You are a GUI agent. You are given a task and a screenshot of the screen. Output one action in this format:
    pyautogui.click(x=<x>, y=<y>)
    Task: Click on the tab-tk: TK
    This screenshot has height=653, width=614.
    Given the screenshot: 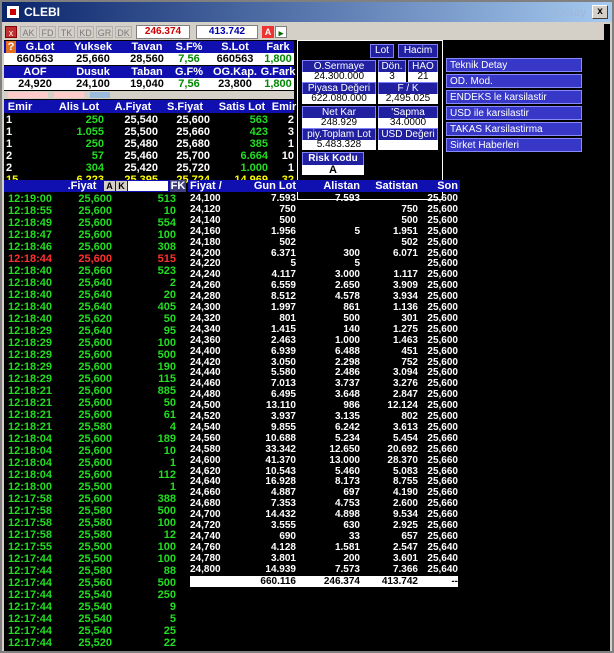 What is the action you would take?
    pyautogui.click(x=66, y=32)
    